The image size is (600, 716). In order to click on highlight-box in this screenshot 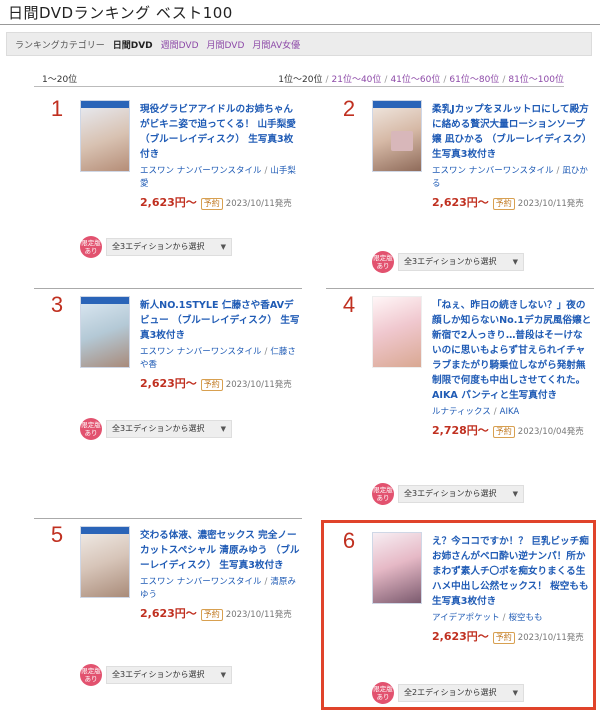, I will do `click(458, 615)`.